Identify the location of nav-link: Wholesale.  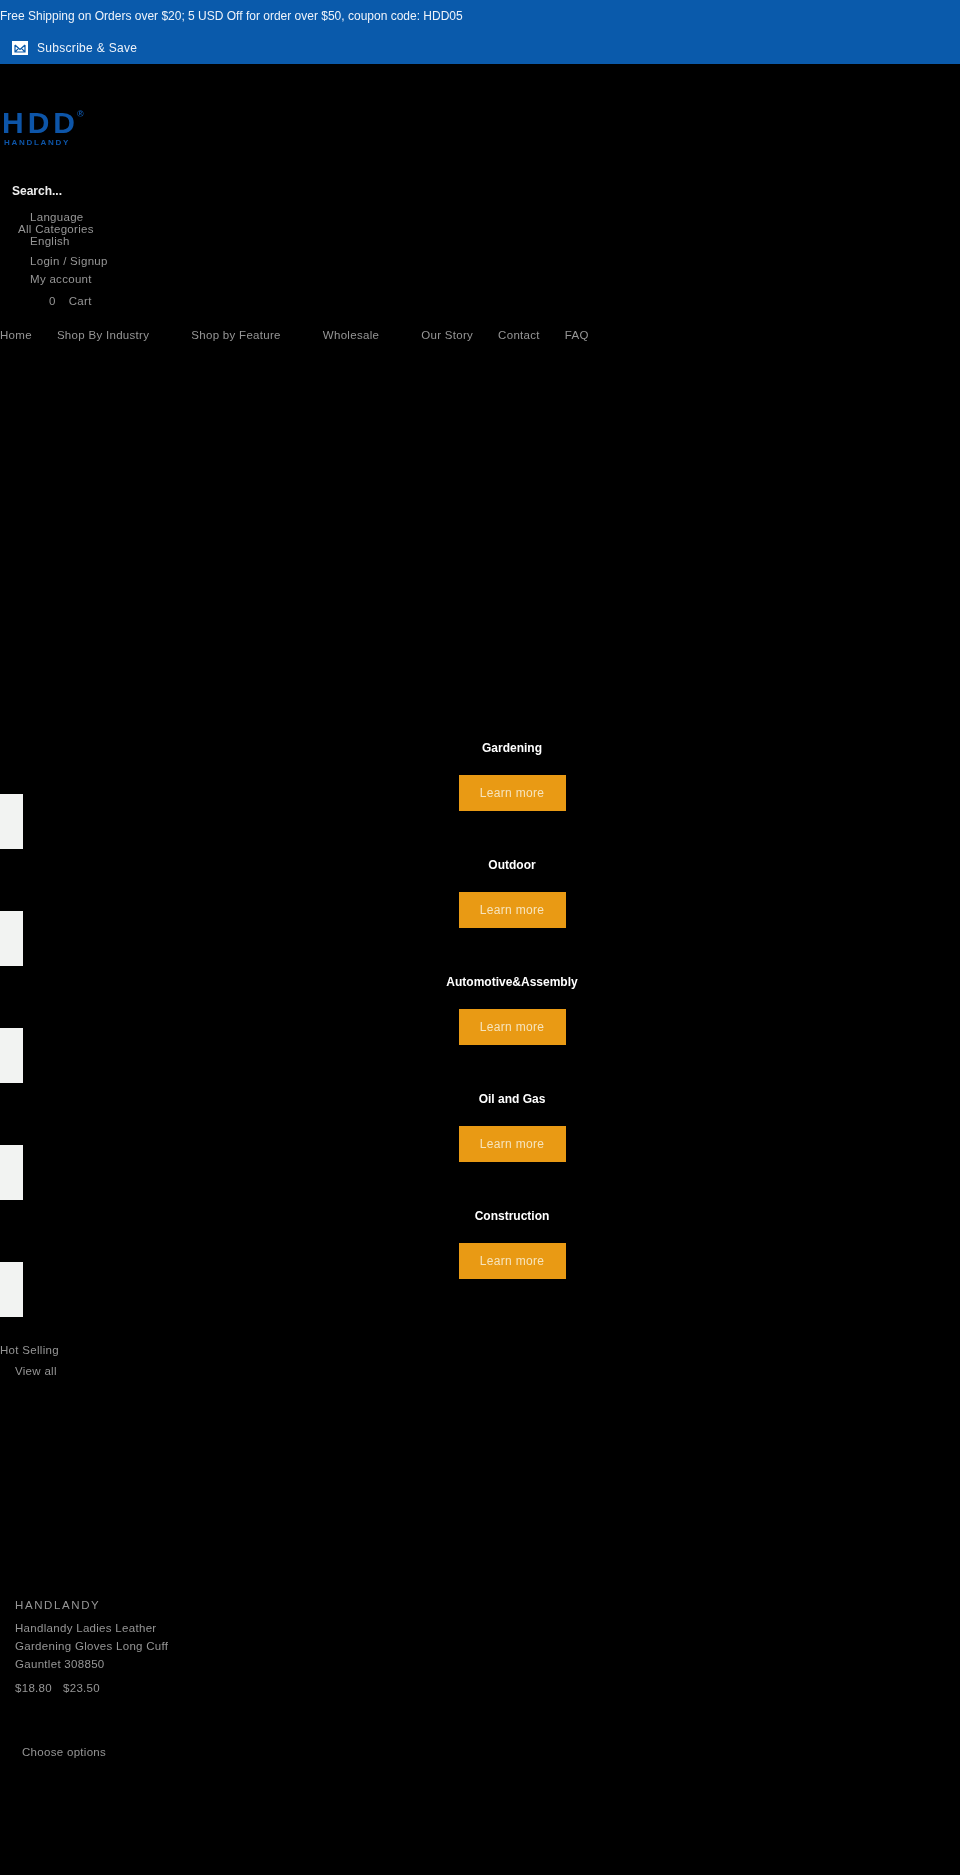
(351, 335).